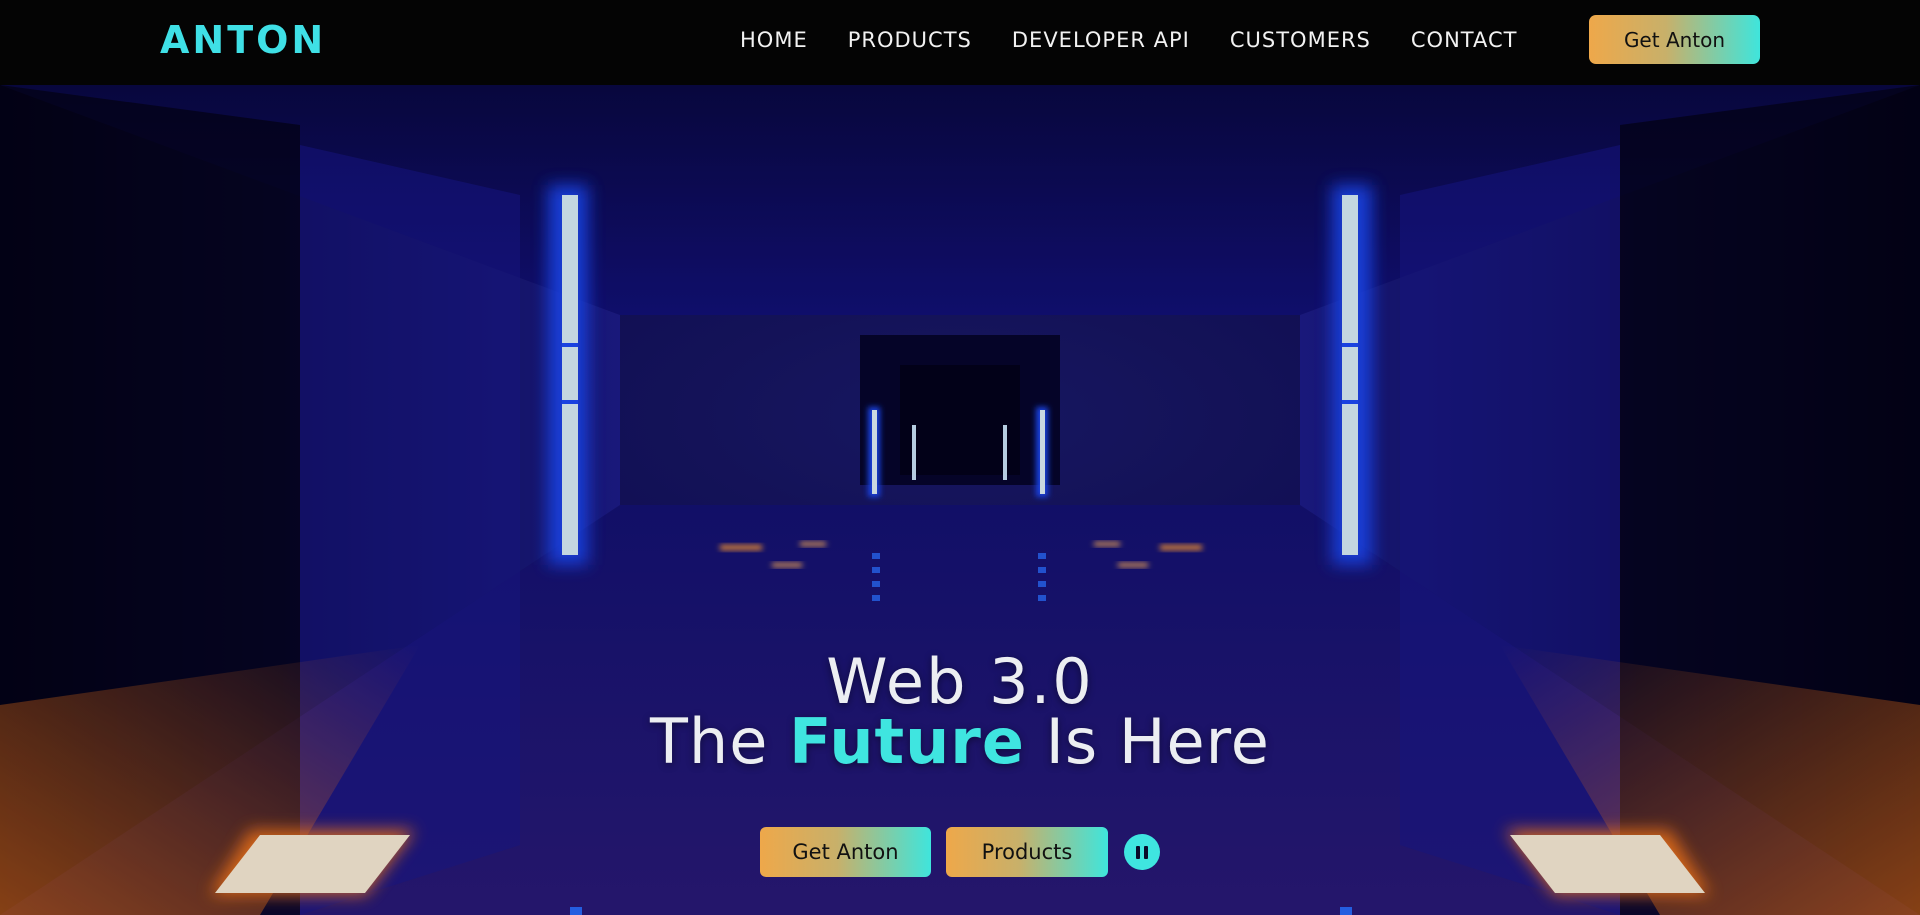  Describe the element at coordinates (243, 40) in the screenshot. I see `brand-logo: ANTON` at that location.